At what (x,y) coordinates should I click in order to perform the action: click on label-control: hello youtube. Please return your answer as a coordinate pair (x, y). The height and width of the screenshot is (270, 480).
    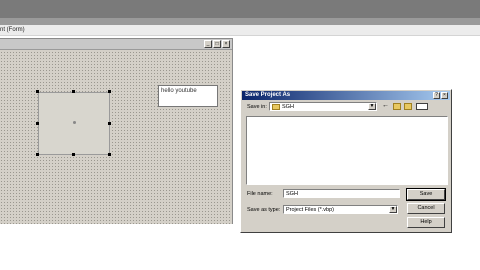
    Looking at the image, I should click on (188, 96).